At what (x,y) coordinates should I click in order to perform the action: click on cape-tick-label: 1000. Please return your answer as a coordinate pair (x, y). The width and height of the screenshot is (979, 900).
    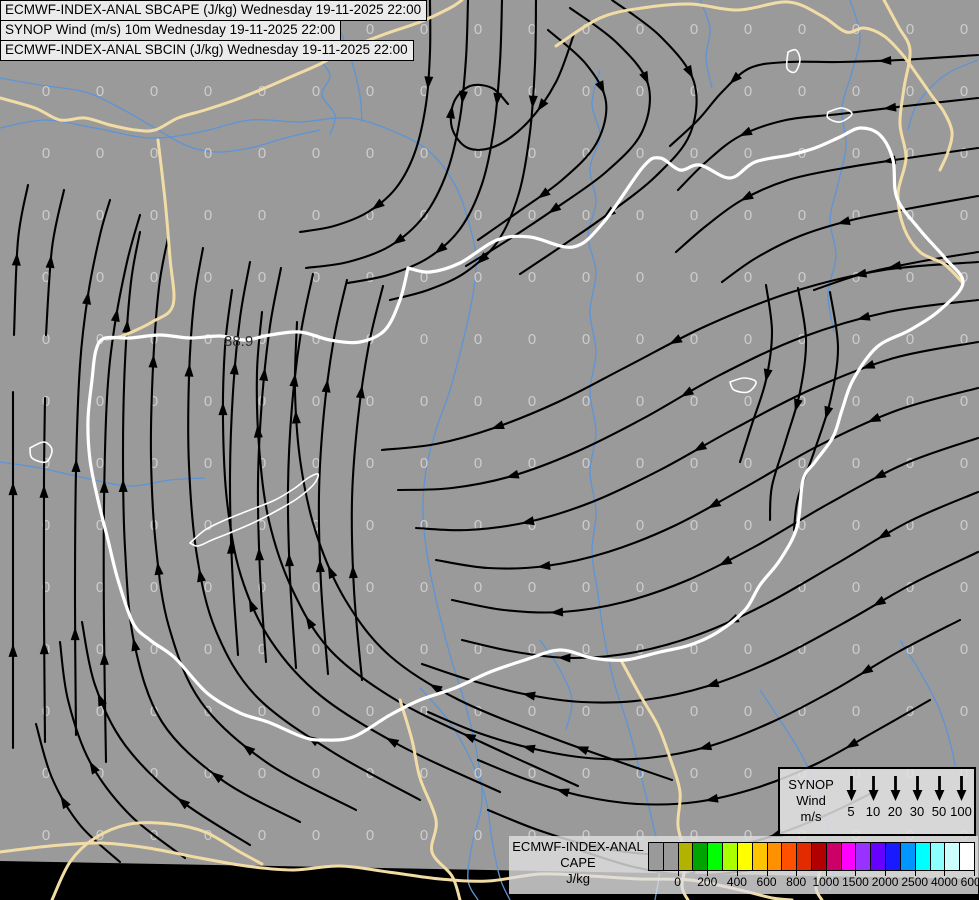
    Looking at the image, I should click on (826, 882).